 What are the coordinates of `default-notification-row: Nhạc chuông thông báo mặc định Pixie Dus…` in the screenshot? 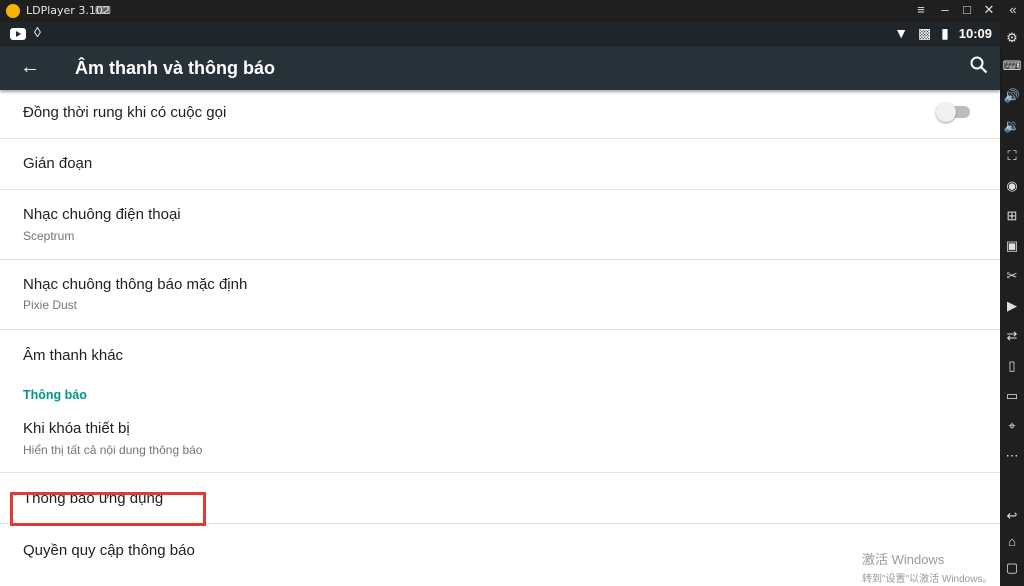 It's located at (500, 295).